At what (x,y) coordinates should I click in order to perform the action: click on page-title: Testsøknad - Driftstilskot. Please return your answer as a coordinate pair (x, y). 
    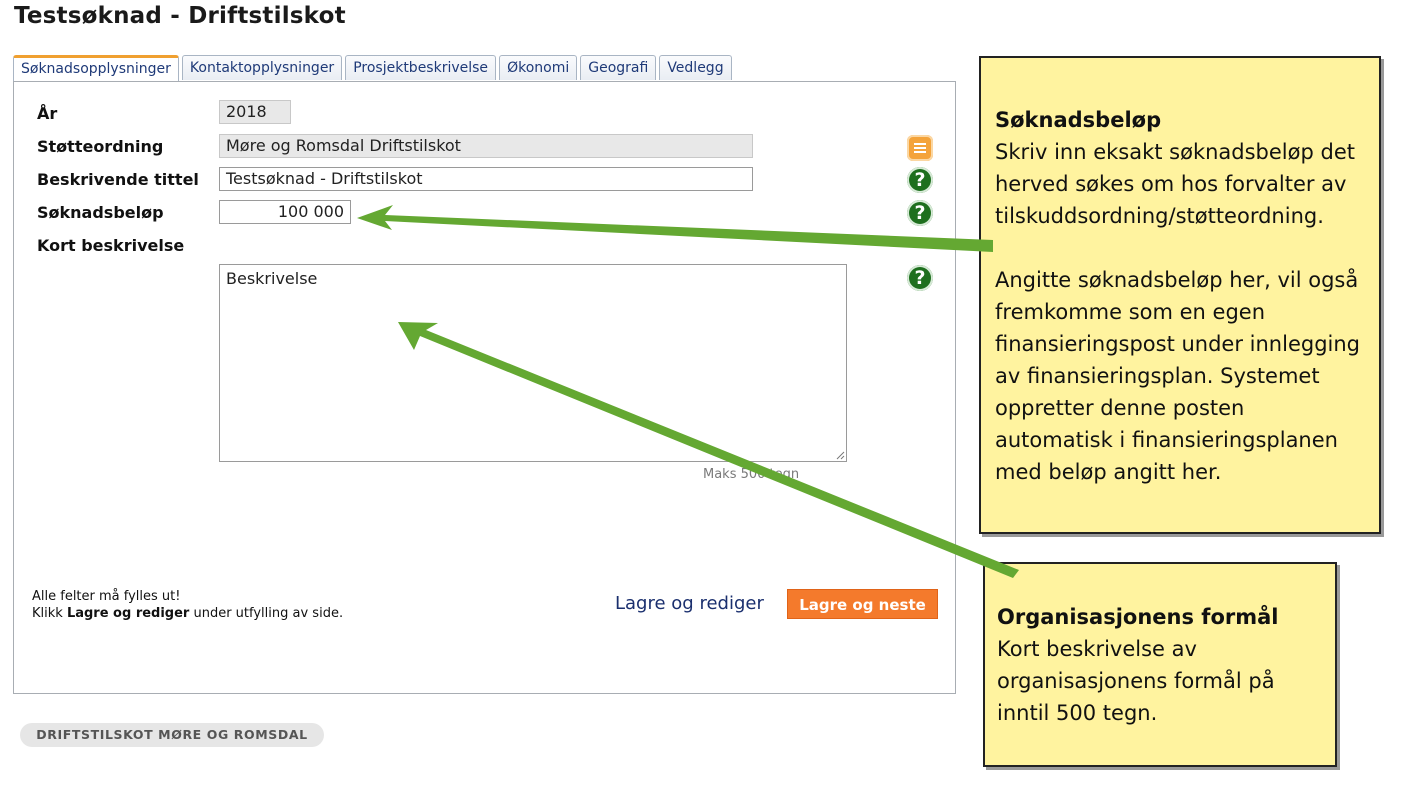
    Looking at the image, I should click on (180, 16).